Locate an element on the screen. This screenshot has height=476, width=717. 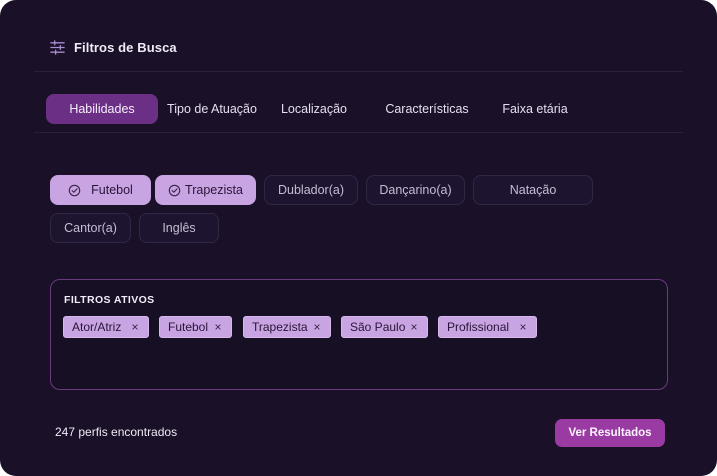
chip-label: Inglês is located at coordinates (179, 228).